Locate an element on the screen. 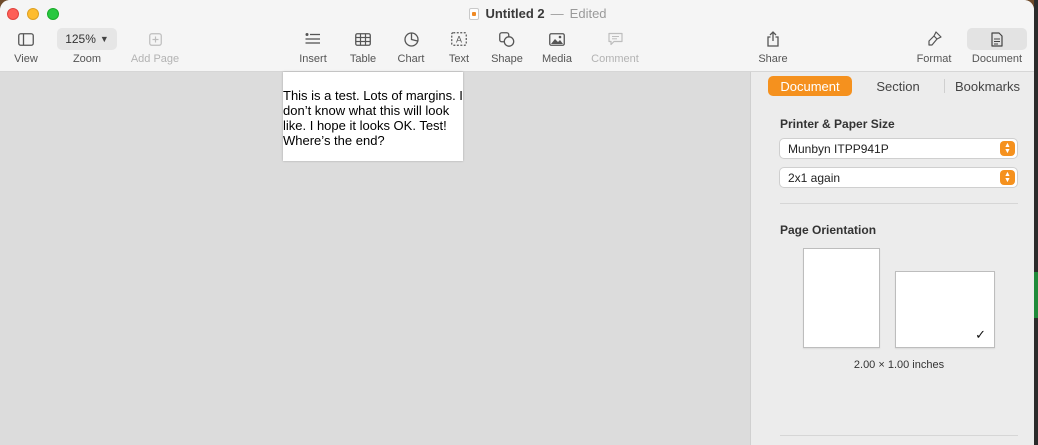 The height and width of the screenshot is (445, 1038). chart-label: Chart is located at coordinates (411, 59).